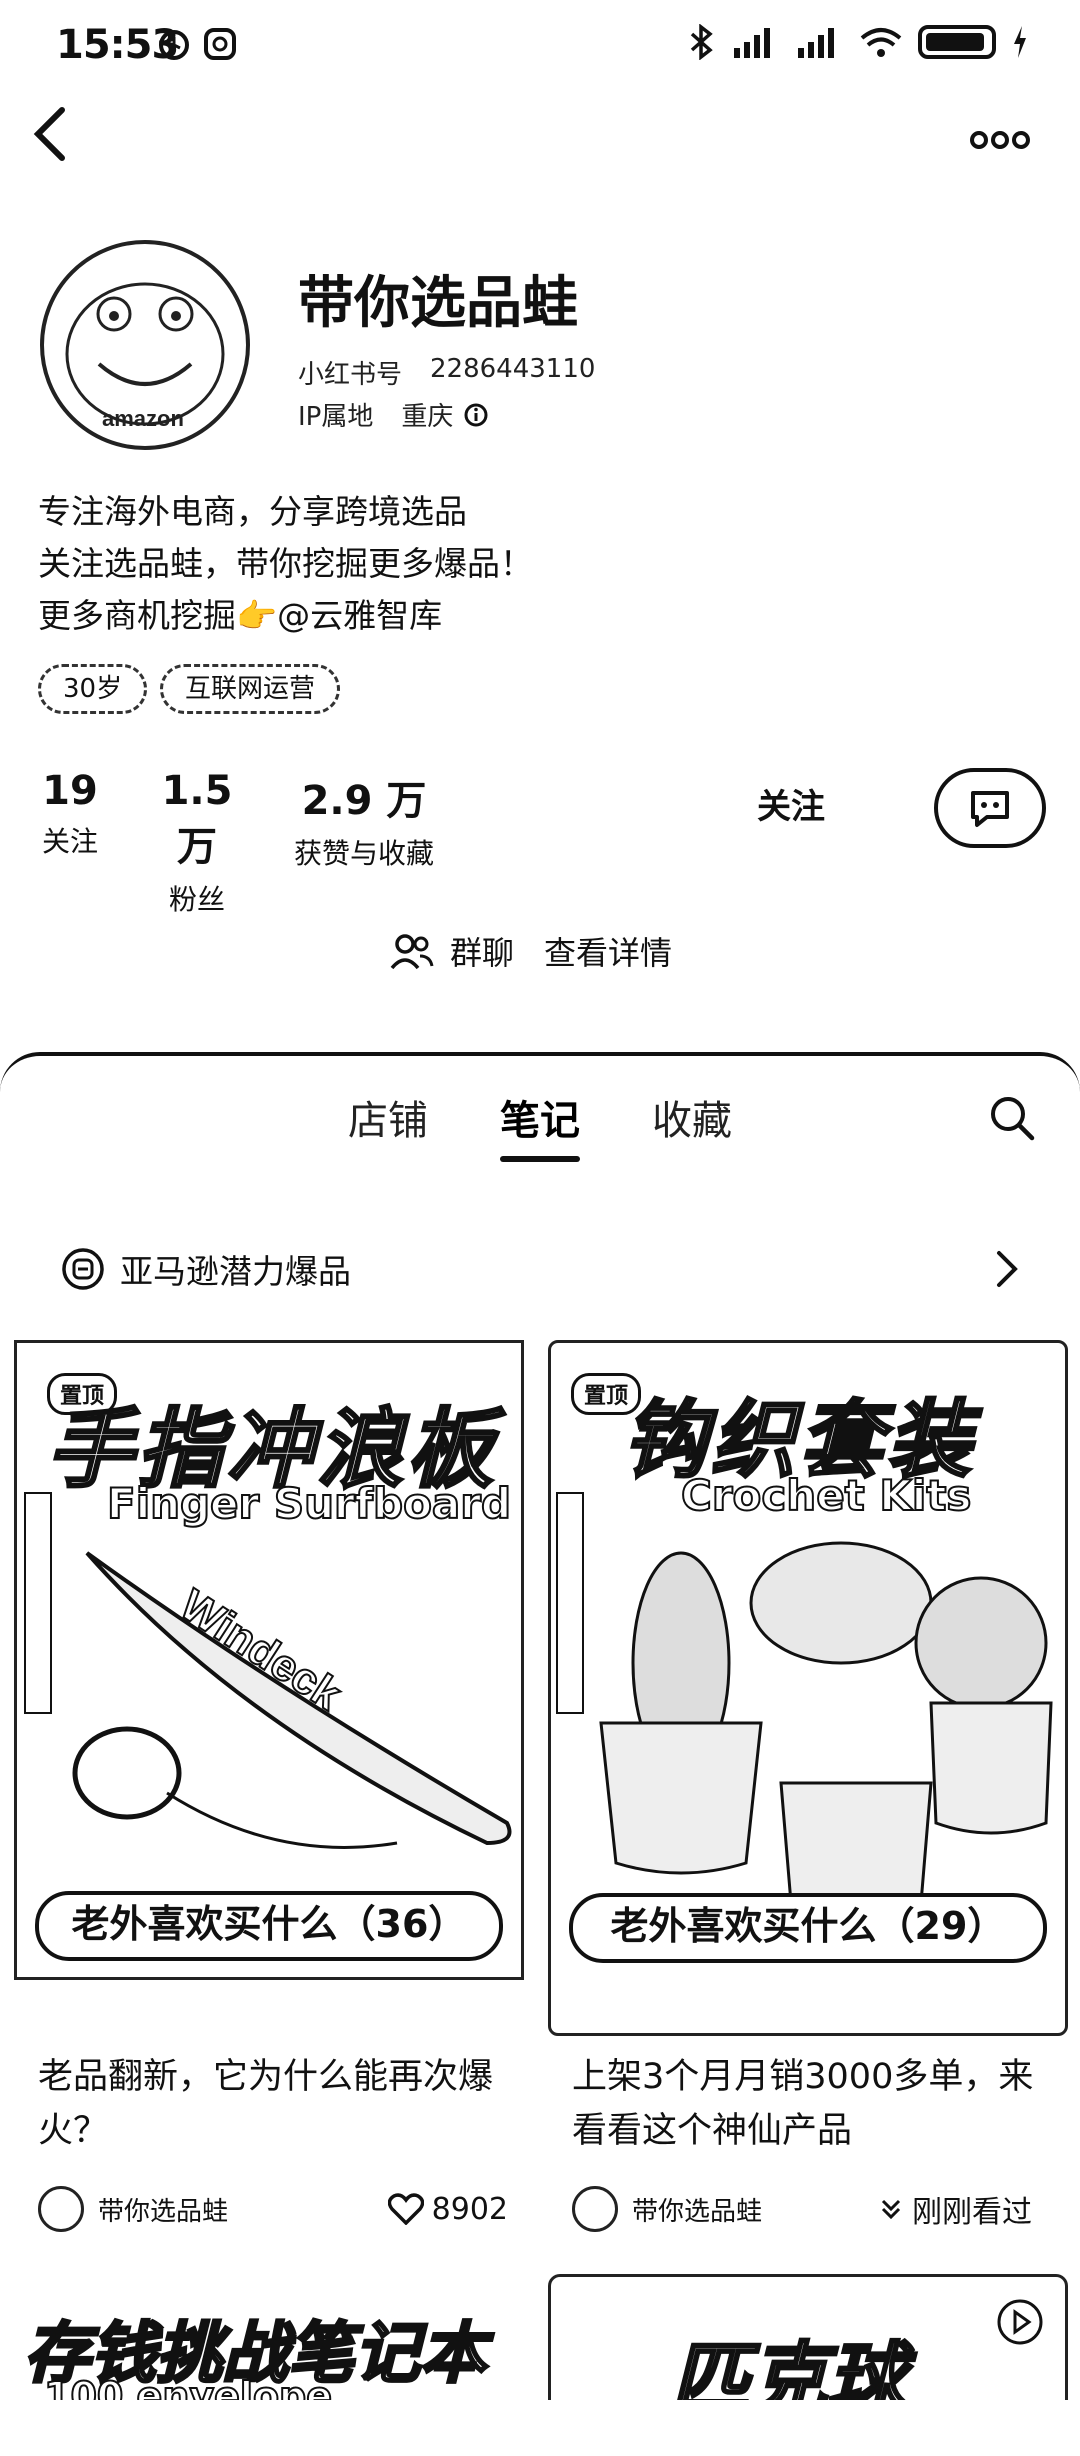 Image resolution: width=1080 pixels, height=2456 pixels. Describe the element at coordinates (250, 689) in the screenshot. I see `tag-occupation: 互联网运营` at that location.